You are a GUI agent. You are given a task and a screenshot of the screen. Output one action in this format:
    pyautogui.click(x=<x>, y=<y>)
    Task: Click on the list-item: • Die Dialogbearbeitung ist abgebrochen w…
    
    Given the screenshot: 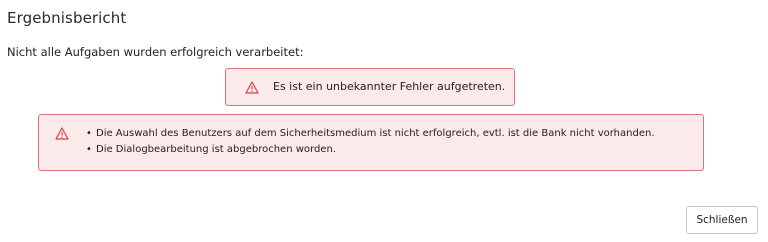 What is the action you would take?
    pyautogui.click(x=370, y=150)
    